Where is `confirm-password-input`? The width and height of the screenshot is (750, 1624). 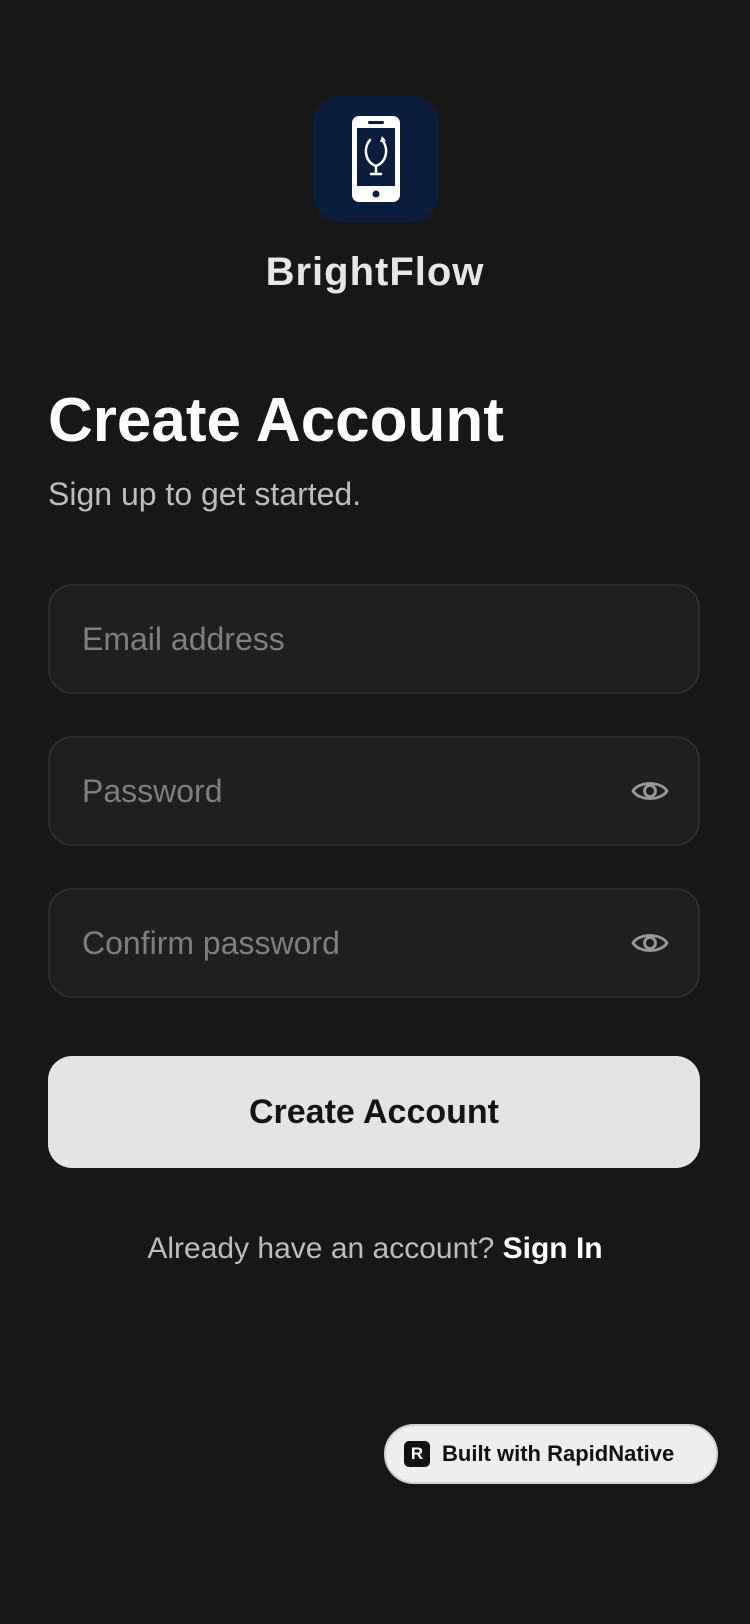 confirm-password-input is located at coordinates (352, 943).